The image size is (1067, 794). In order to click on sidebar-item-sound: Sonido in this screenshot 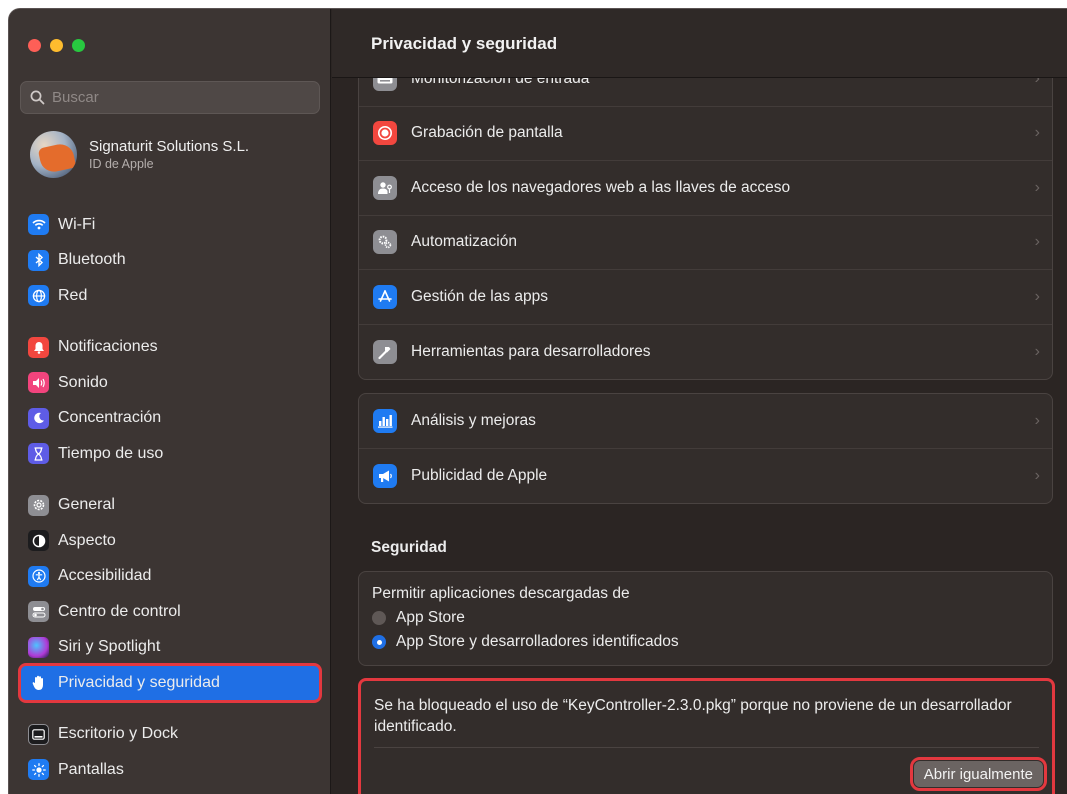, I will do `click(170, 383)`.